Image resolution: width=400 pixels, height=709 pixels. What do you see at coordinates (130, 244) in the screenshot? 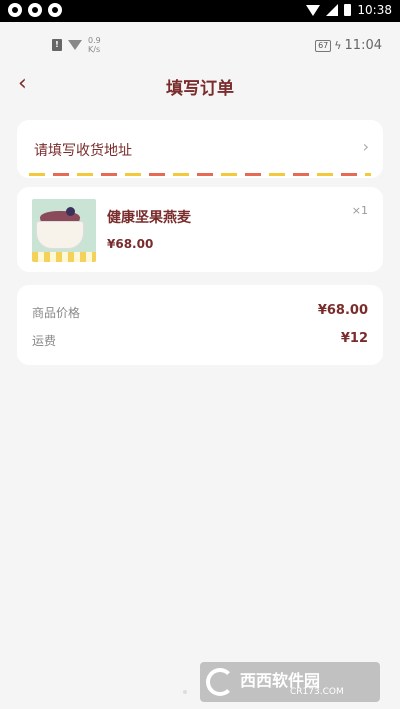
I see `product-price: ¥68.00` at bounding box center [130, 244].